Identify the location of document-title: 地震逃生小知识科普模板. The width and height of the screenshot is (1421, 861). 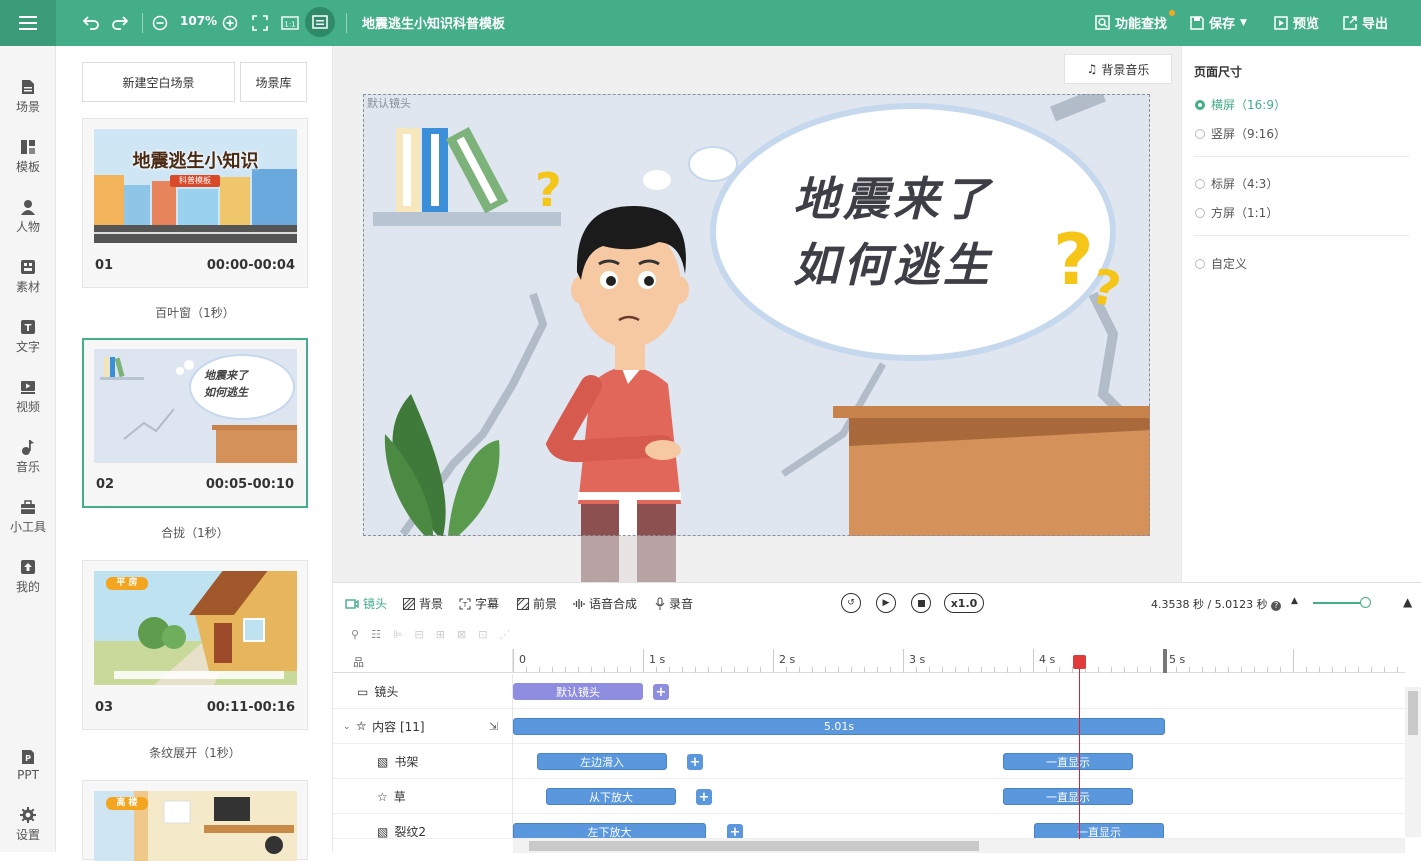
(433, 22).